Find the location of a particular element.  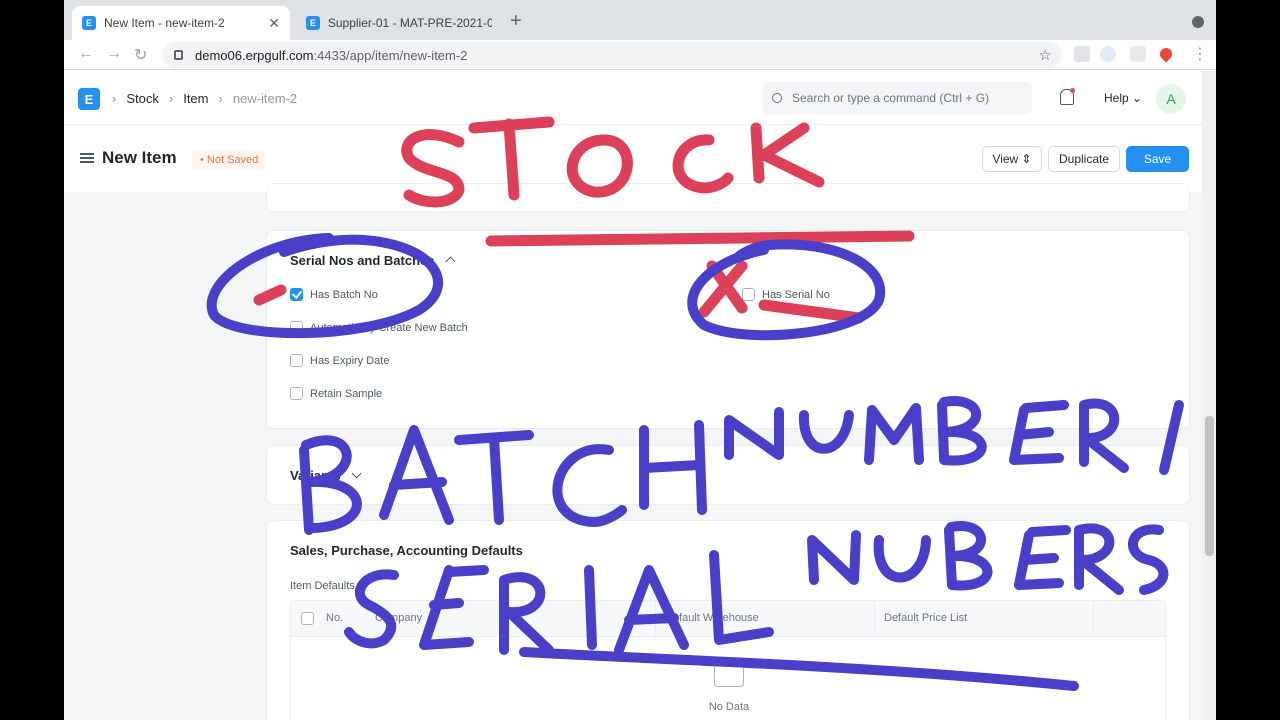

auto-create-batch-checkbox: Automatically Create New Batch is located at coordinates (379, 327).